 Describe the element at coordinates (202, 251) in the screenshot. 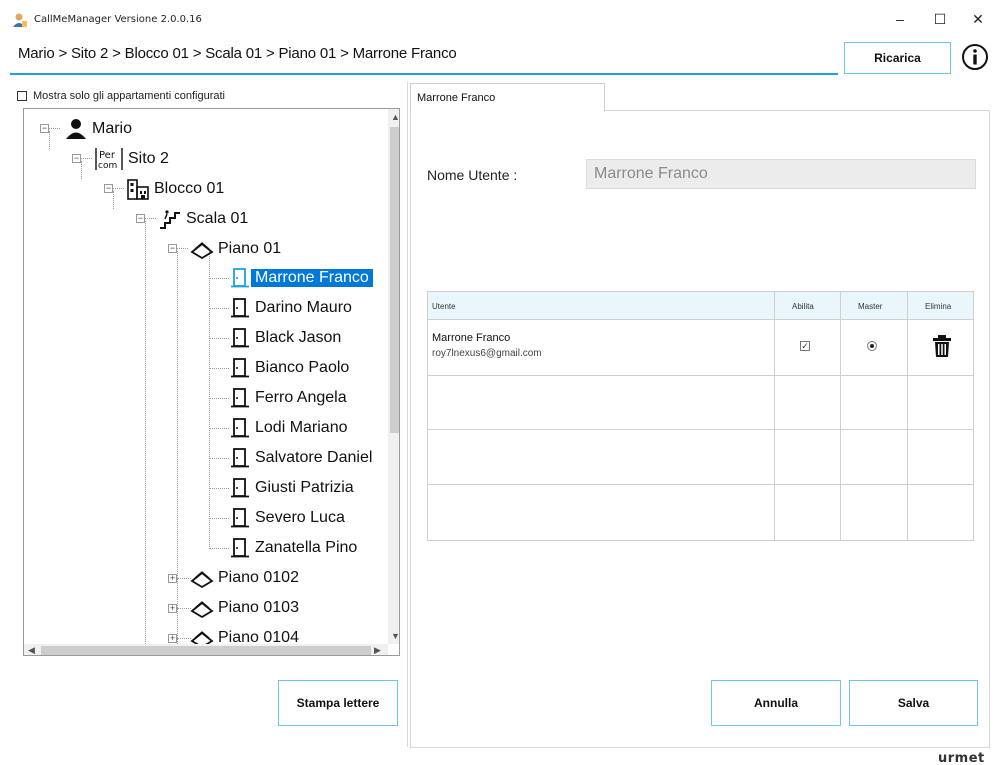

I see `floor-icon` at that location.